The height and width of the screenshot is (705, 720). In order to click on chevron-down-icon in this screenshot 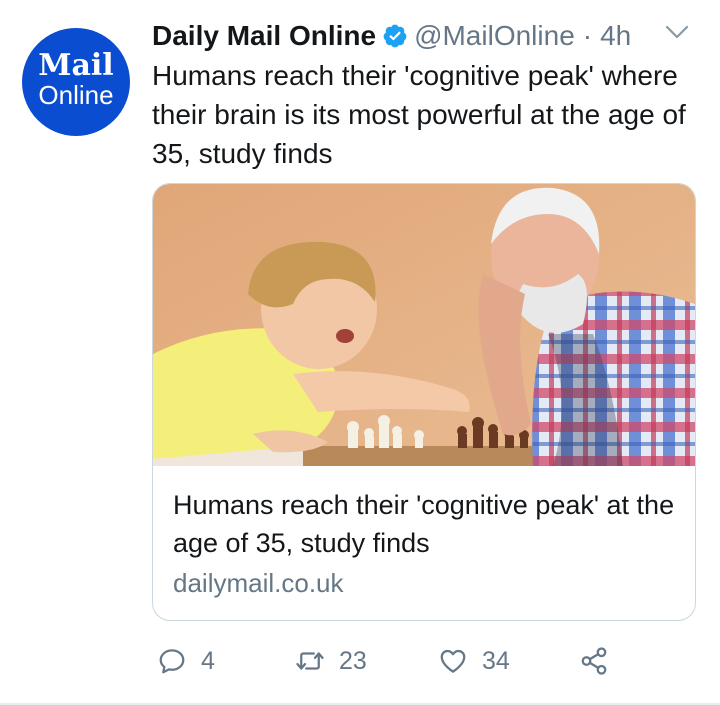, I will do `click(677, 32)`.